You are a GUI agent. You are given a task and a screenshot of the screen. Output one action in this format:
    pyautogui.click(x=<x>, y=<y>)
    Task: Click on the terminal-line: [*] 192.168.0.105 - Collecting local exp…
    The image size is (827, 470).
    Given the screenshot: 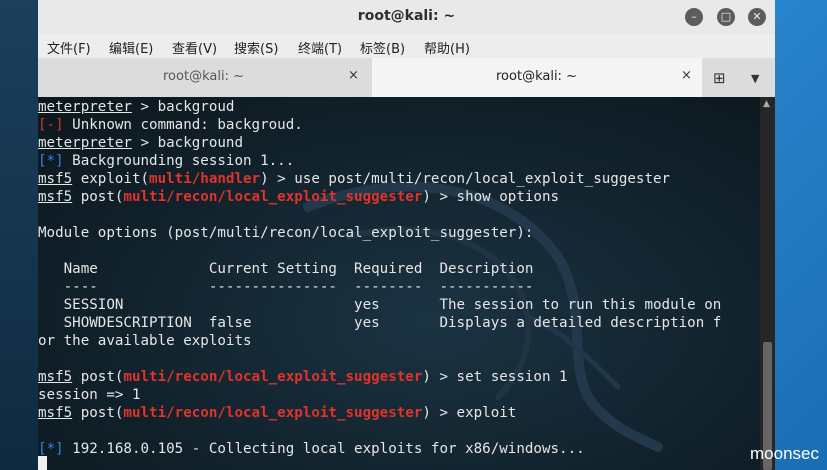 What is the action you would take?
    pyautogui.click(x=311, y=449)
    